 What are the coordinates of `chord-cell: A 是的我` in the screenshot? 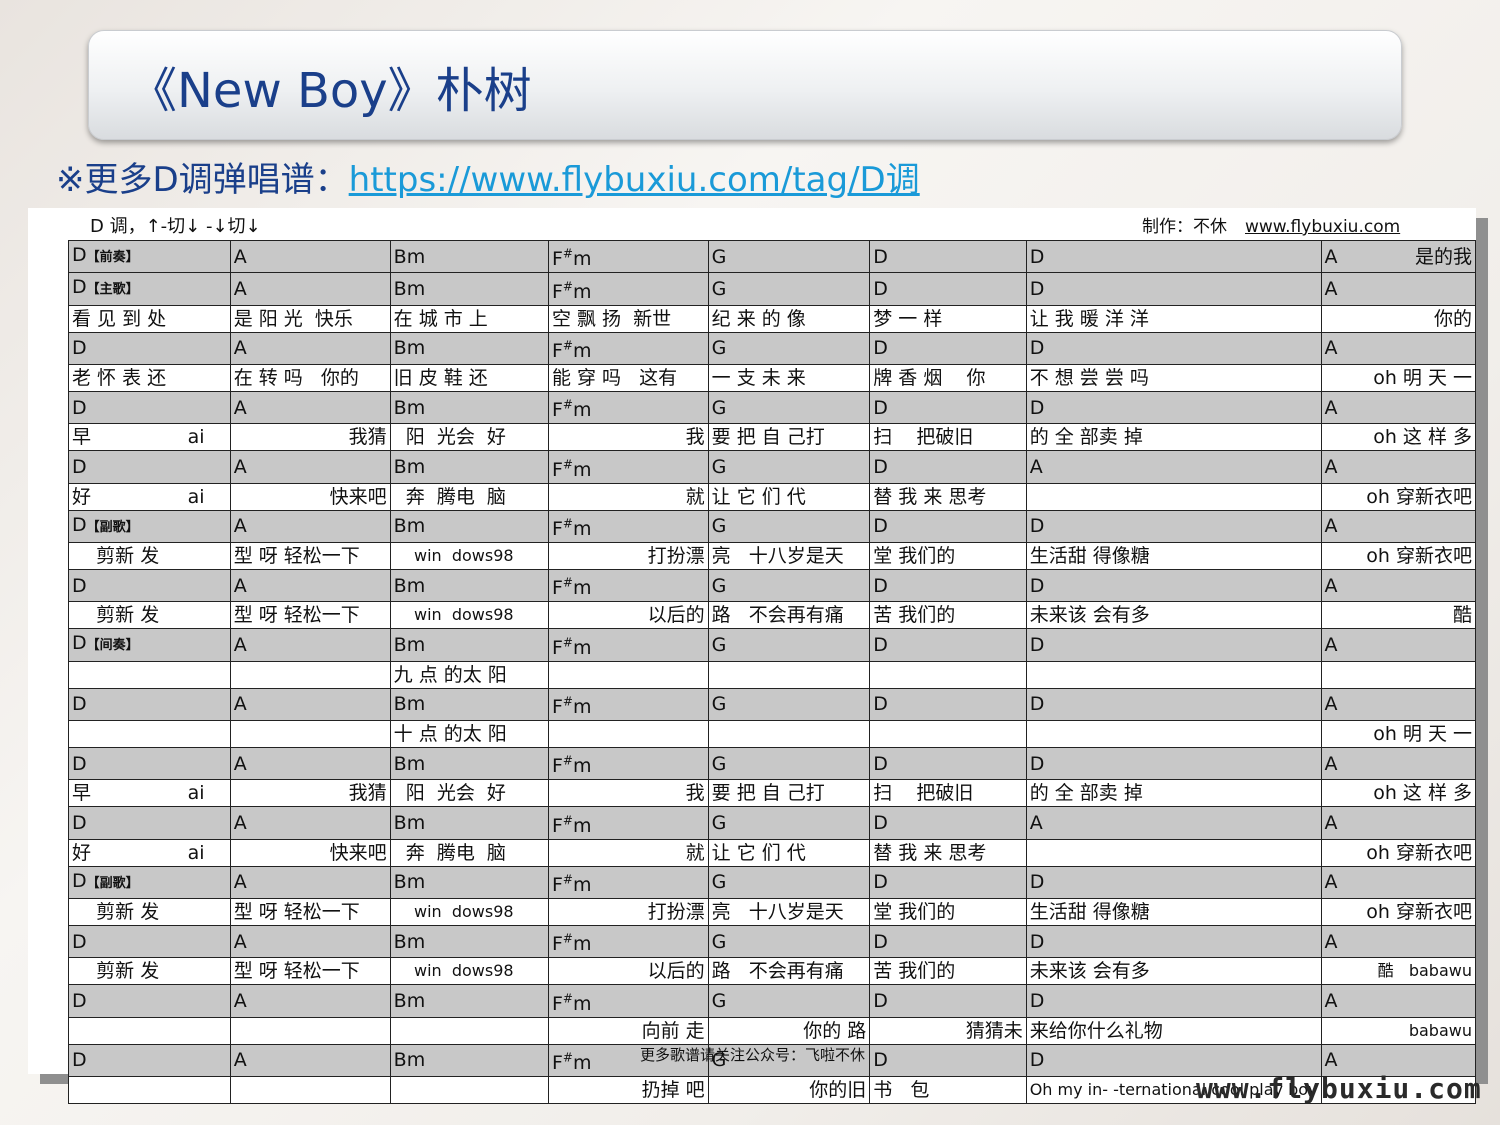 It's located at (1398, 256).